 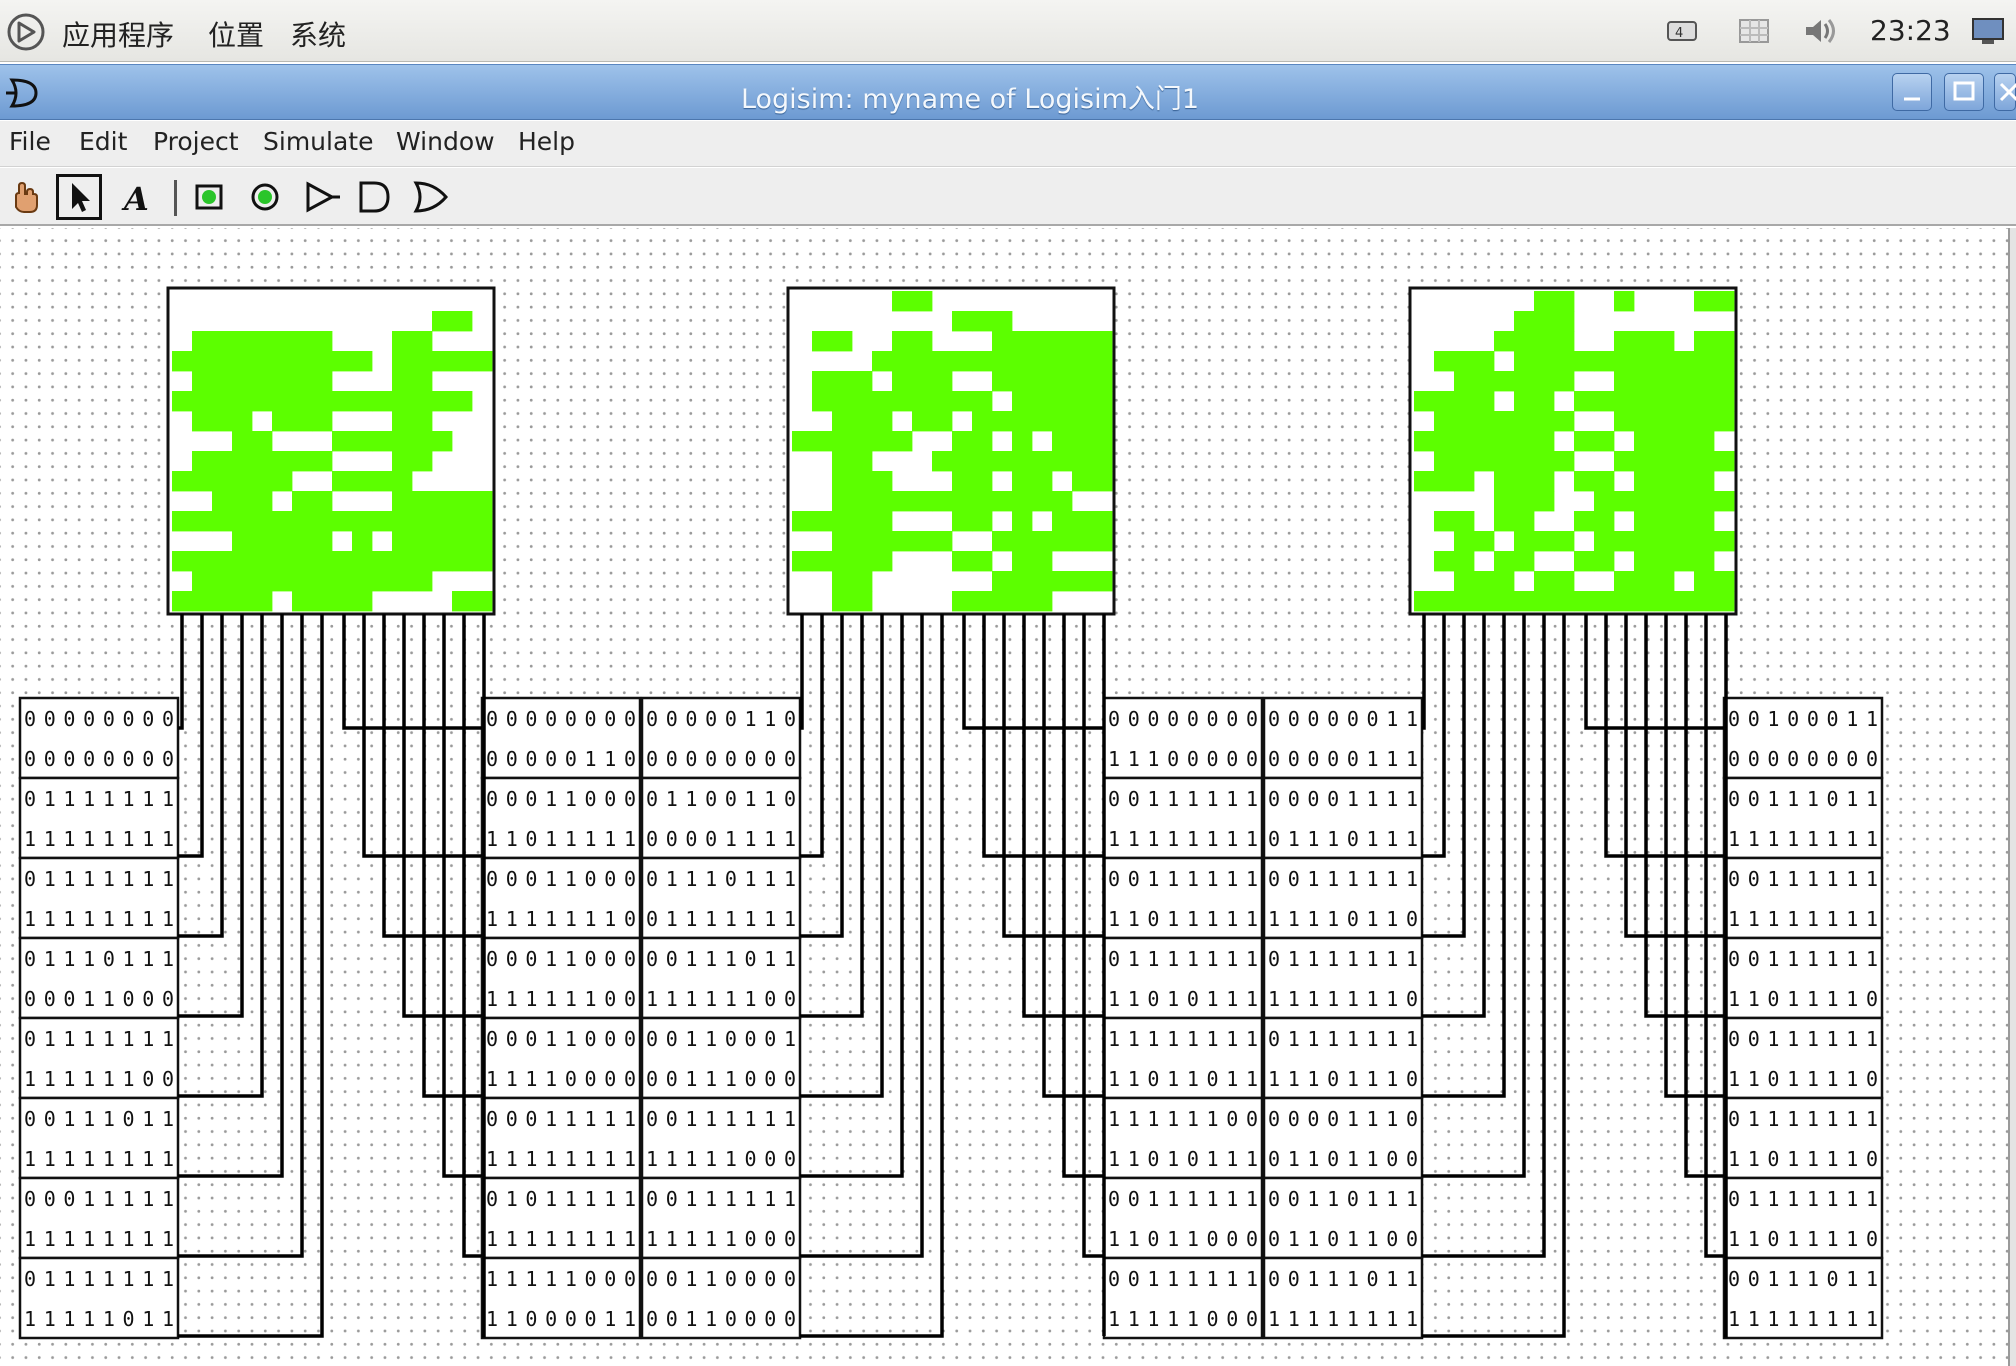 What do you see at coordinates (1754, 31) in the screenshot?
I see `network-icon` at bounding box center [1754, 31].